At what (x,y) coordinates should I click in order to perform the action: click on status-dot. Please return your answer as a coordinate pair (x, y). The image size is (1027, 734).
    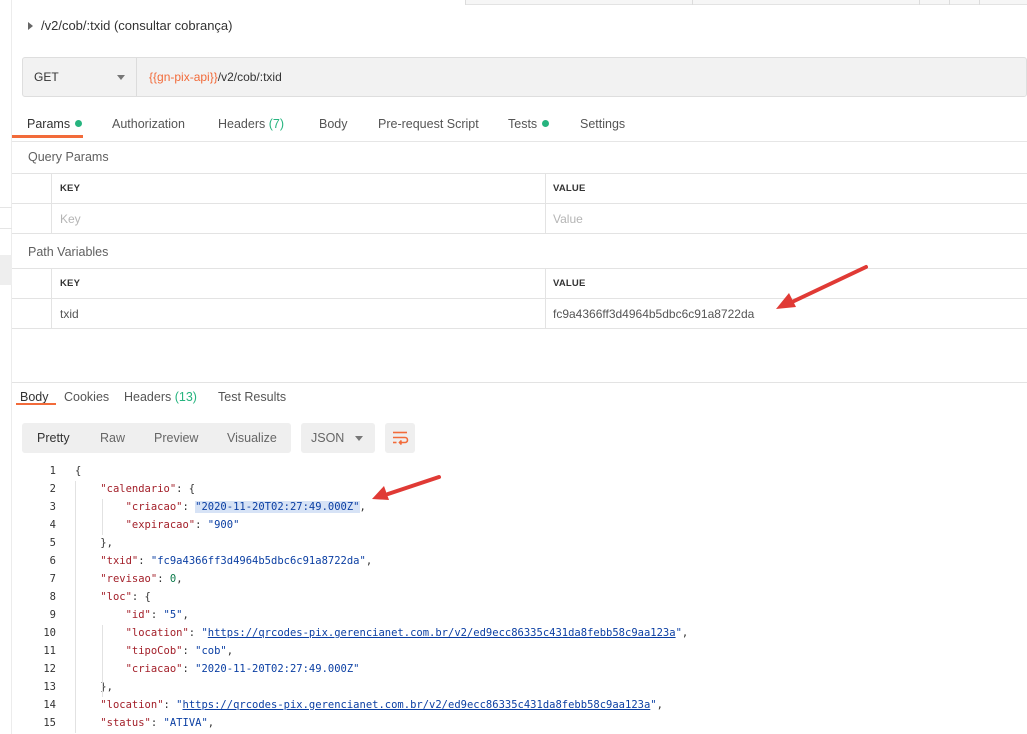
    Looking at the image, I should click on (546, 123).